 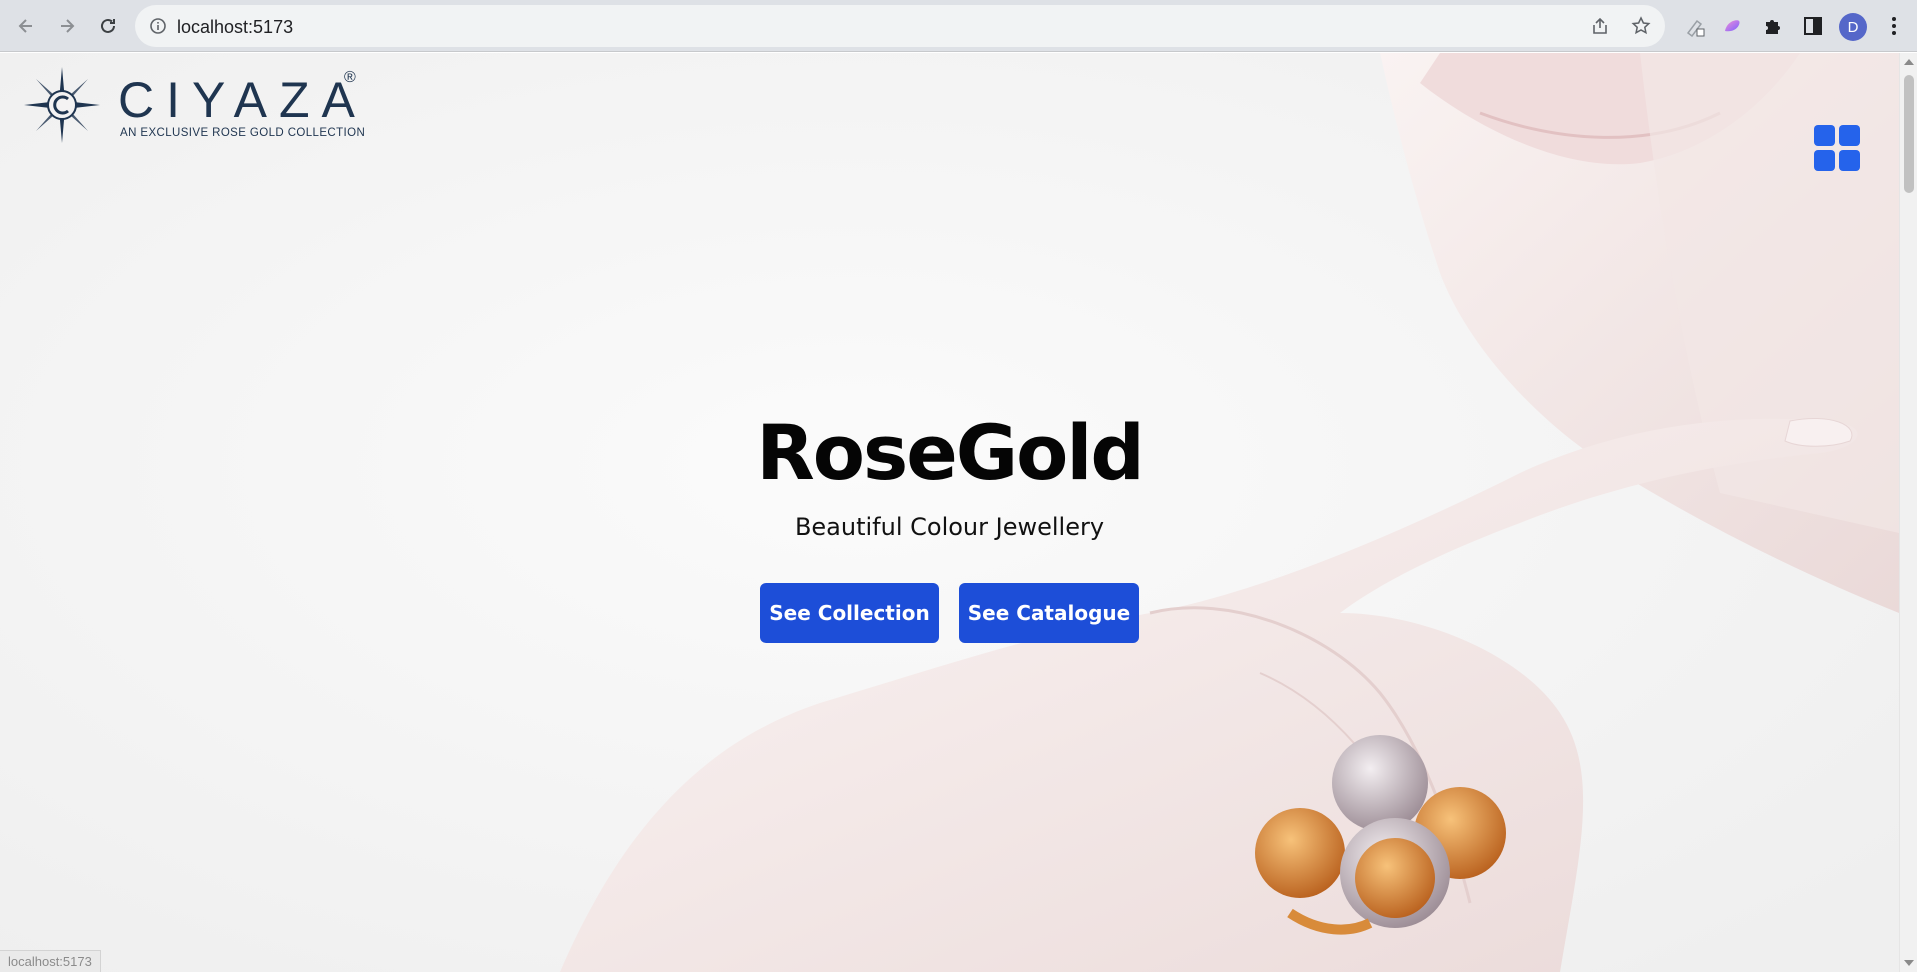 I want to click on browser-toolbar: localhost:5173 D, so click(x=958, y=26).